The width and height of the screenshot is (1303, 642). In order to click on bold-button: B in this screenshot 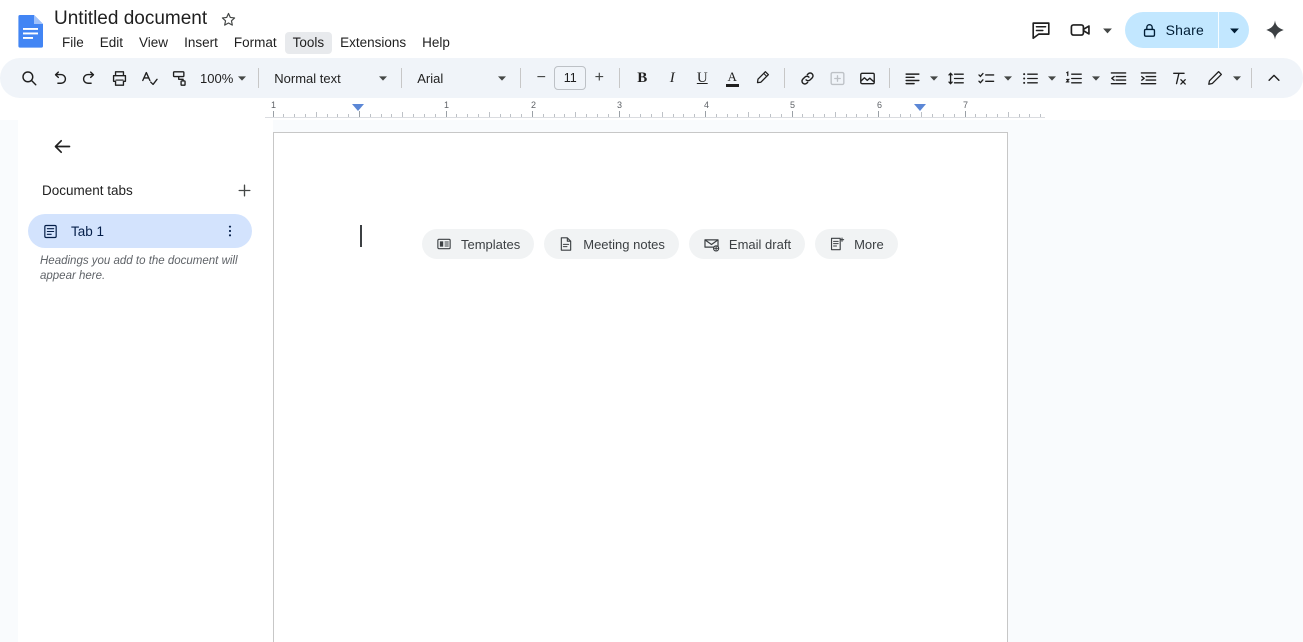, I will do `click(642, 78)`.